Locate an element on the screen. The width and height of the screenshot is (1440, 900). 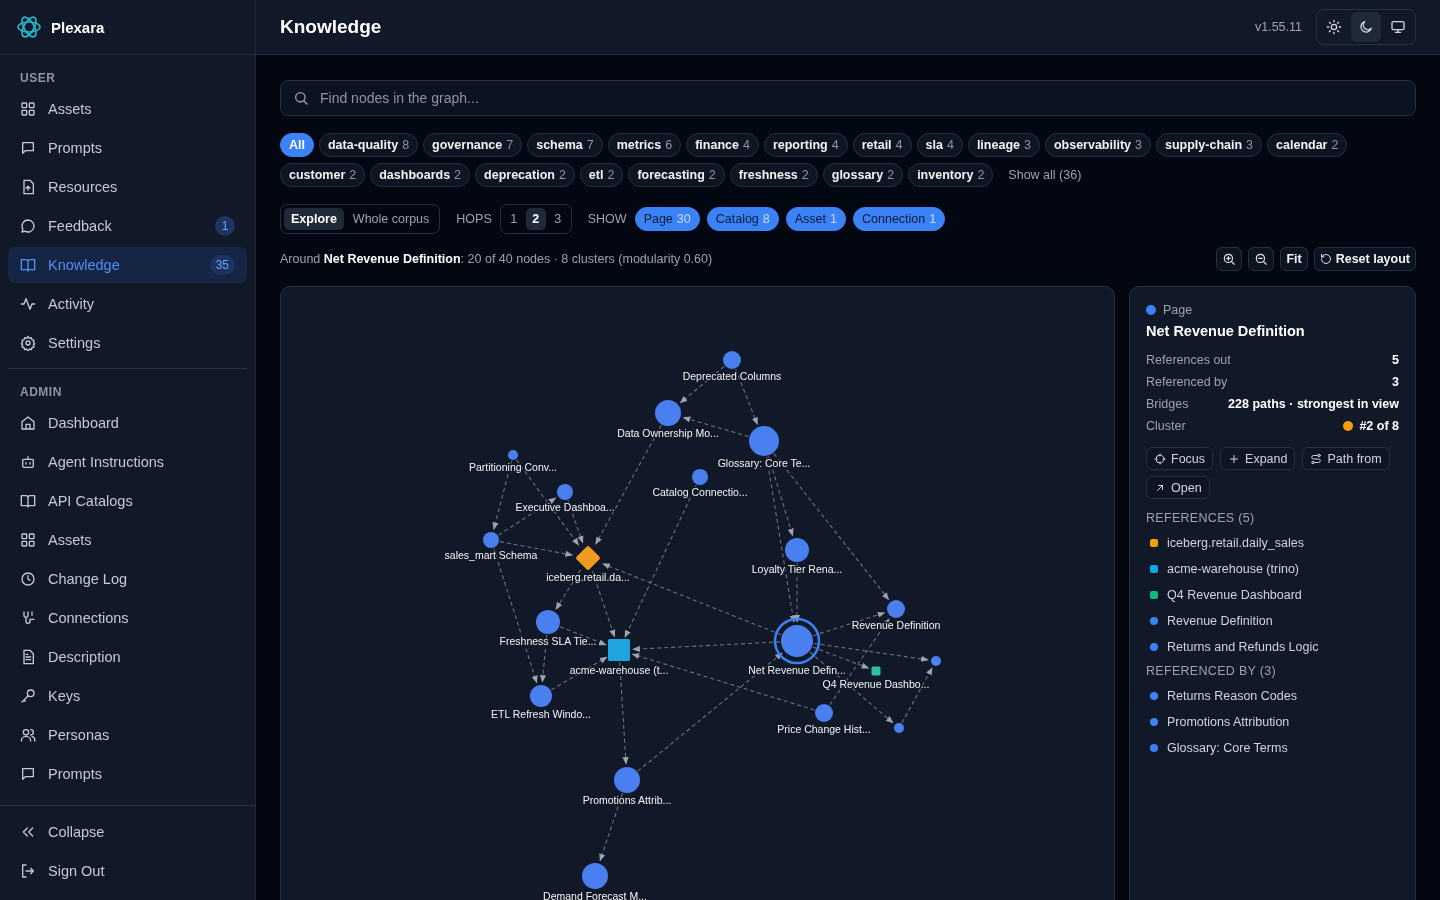
tag-chip: data-quality 8 is located at coordinates (369, 145).